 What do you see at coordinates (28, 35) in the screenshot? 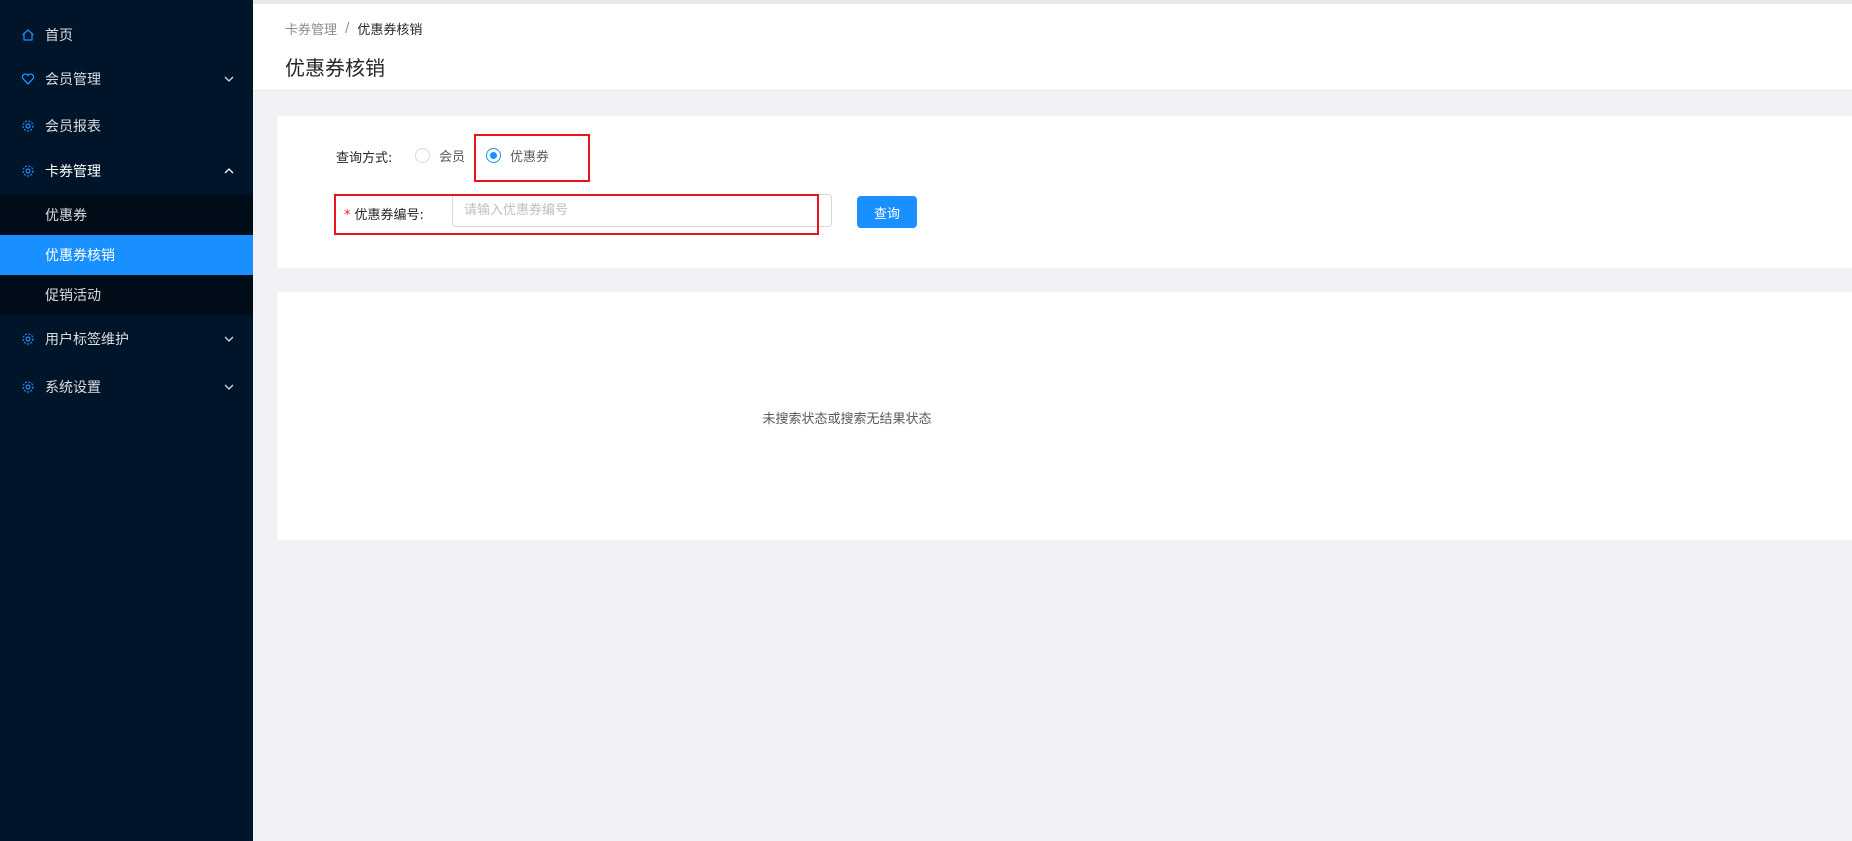
I see `home-icon` at bounding box center [28, 35].